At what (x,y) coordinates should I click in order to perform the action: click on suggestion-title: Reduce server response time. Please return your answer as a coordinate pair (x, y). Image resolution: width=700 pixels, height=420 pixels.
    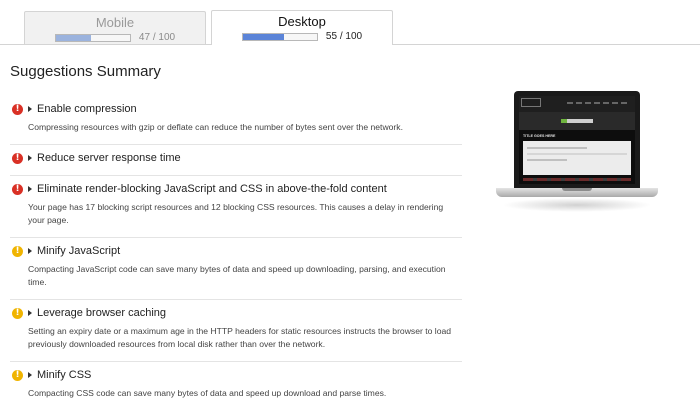
    Looking at the image, I should click on (109, 158).